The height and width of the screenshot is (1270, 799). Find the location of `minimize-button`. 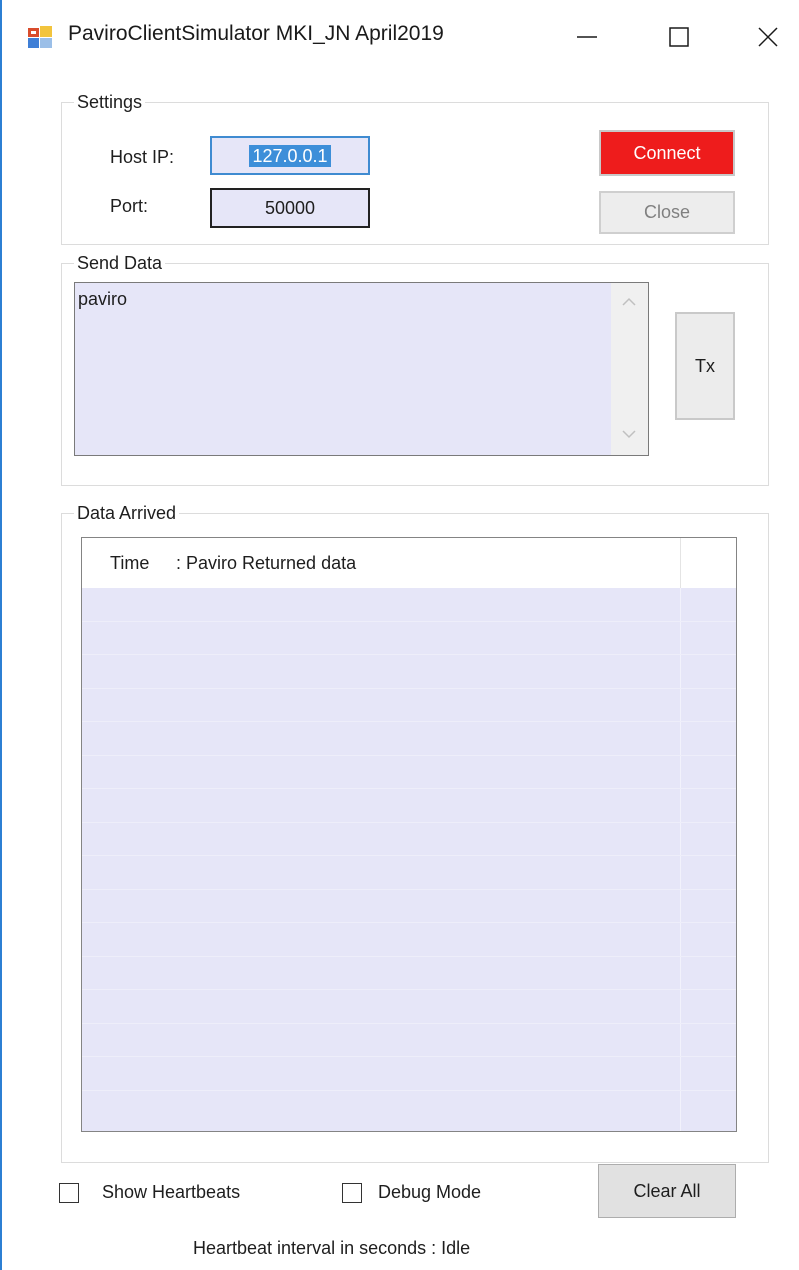

minimize-button is located at coordinates (587, 37).